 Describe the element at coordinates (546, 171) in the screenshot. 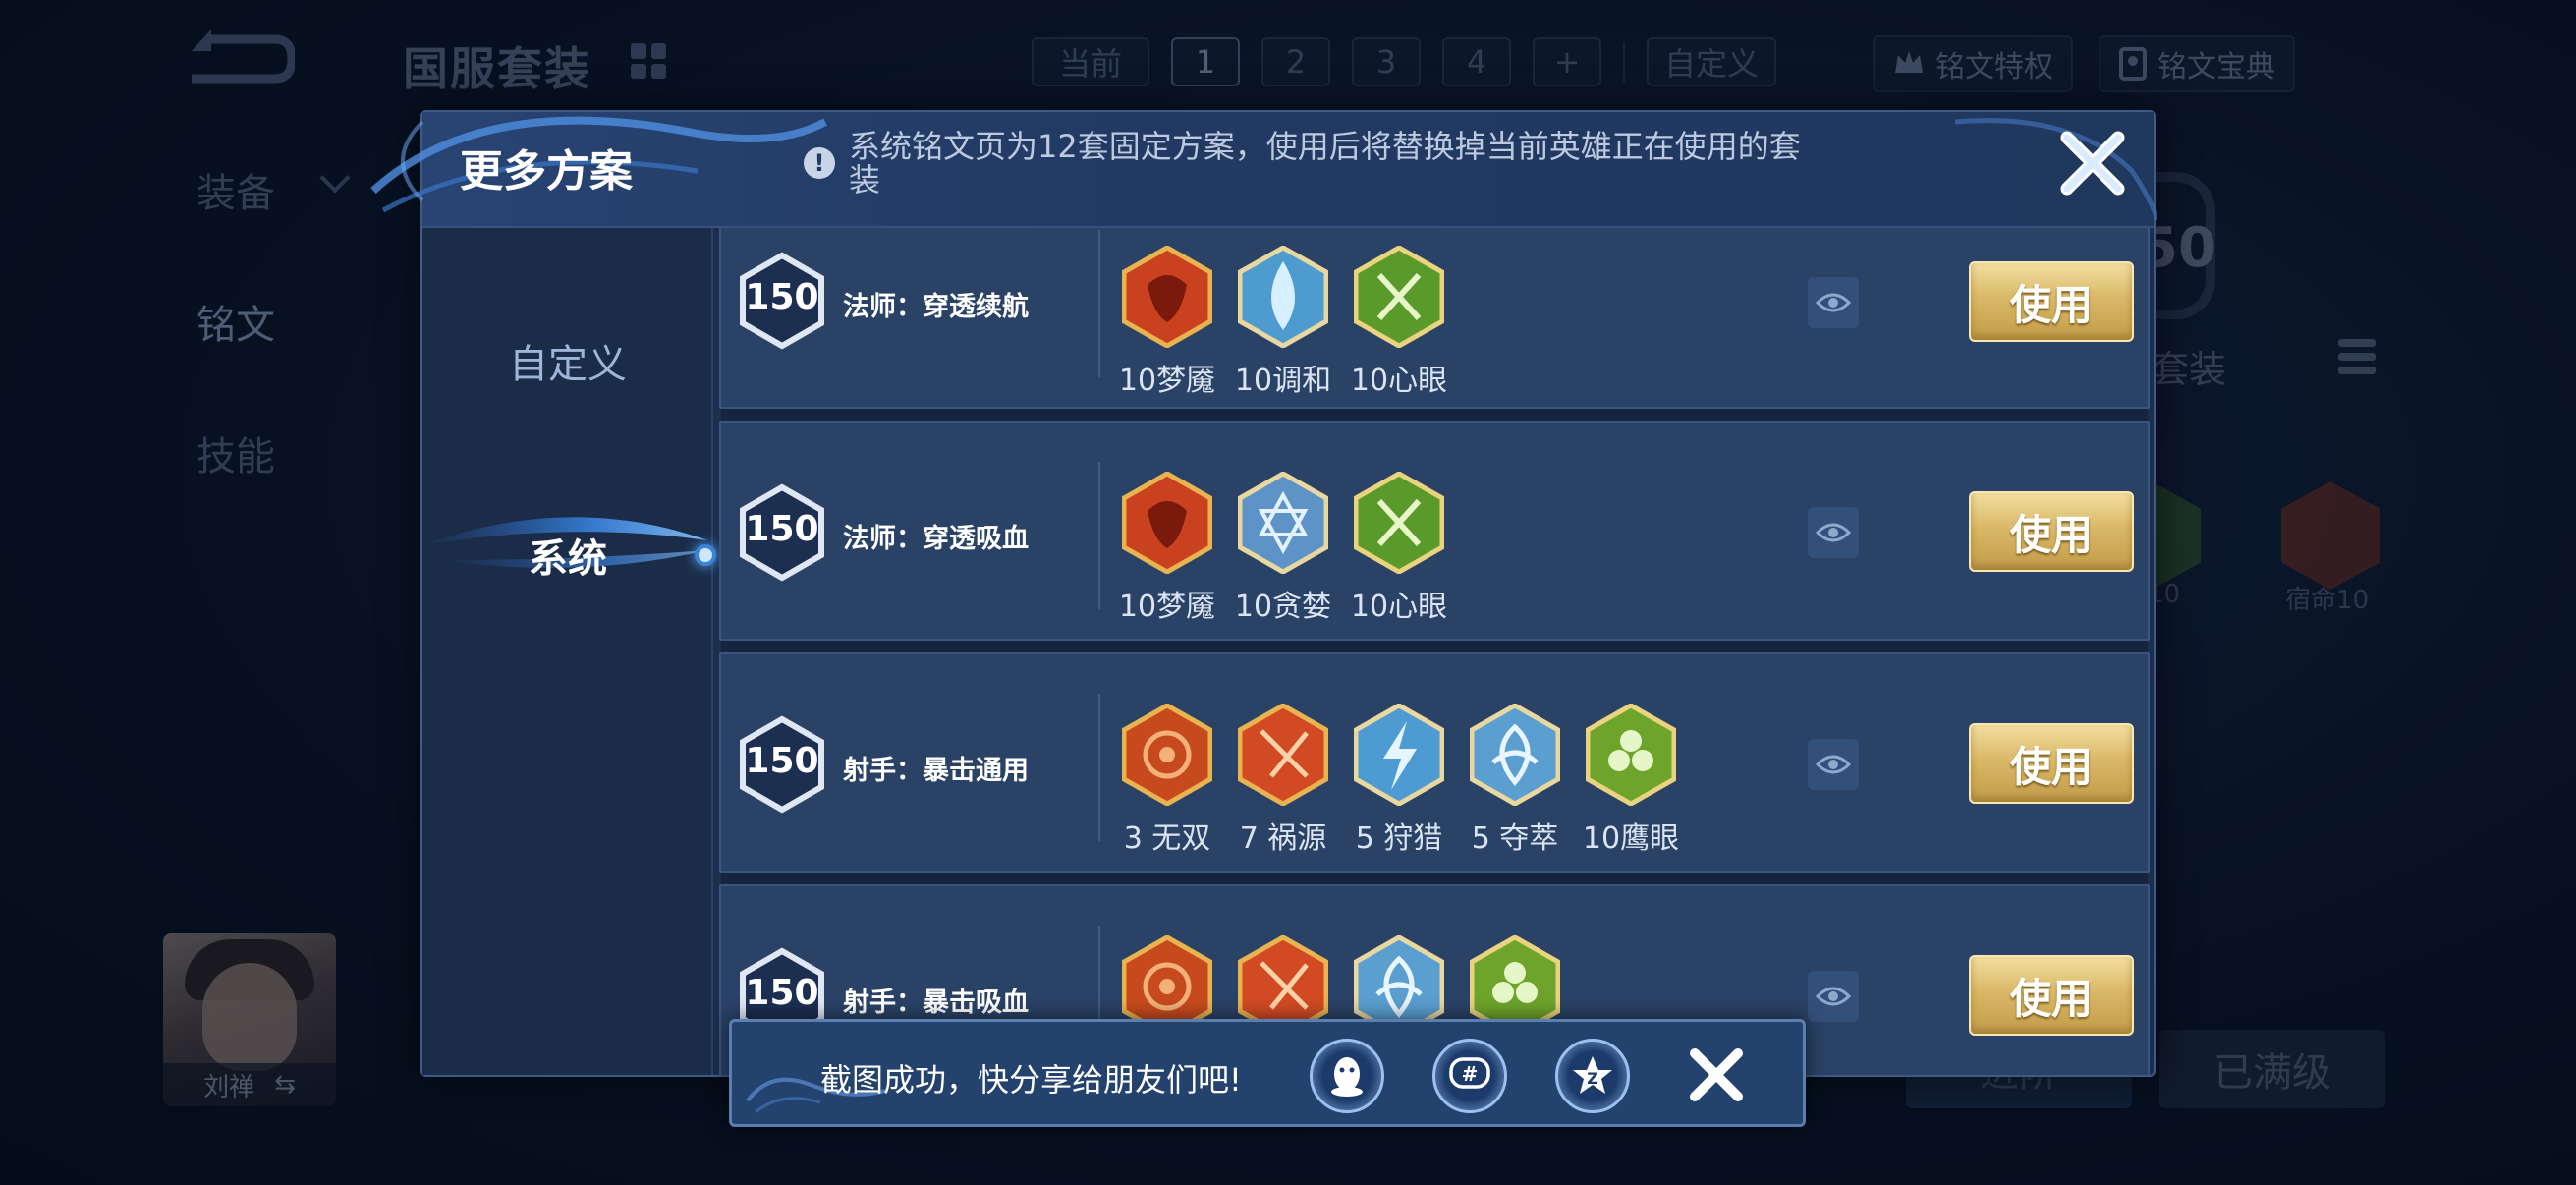

I see `modal-title: 更多方案` at that location.